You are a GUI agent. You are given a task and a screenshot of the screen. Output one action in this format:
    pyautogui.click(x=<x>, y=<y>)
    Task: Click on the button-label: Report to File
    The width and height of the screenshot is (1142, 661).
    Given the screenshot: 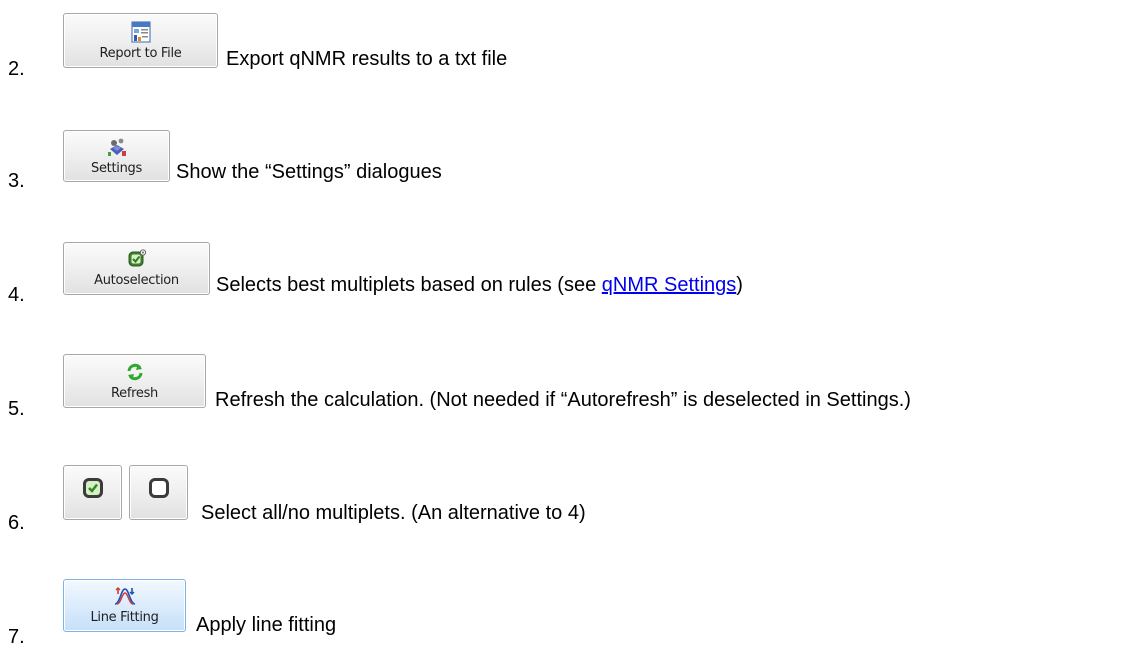 What is the action you would take?
    pyautogui.click(x=140, y=53)
    